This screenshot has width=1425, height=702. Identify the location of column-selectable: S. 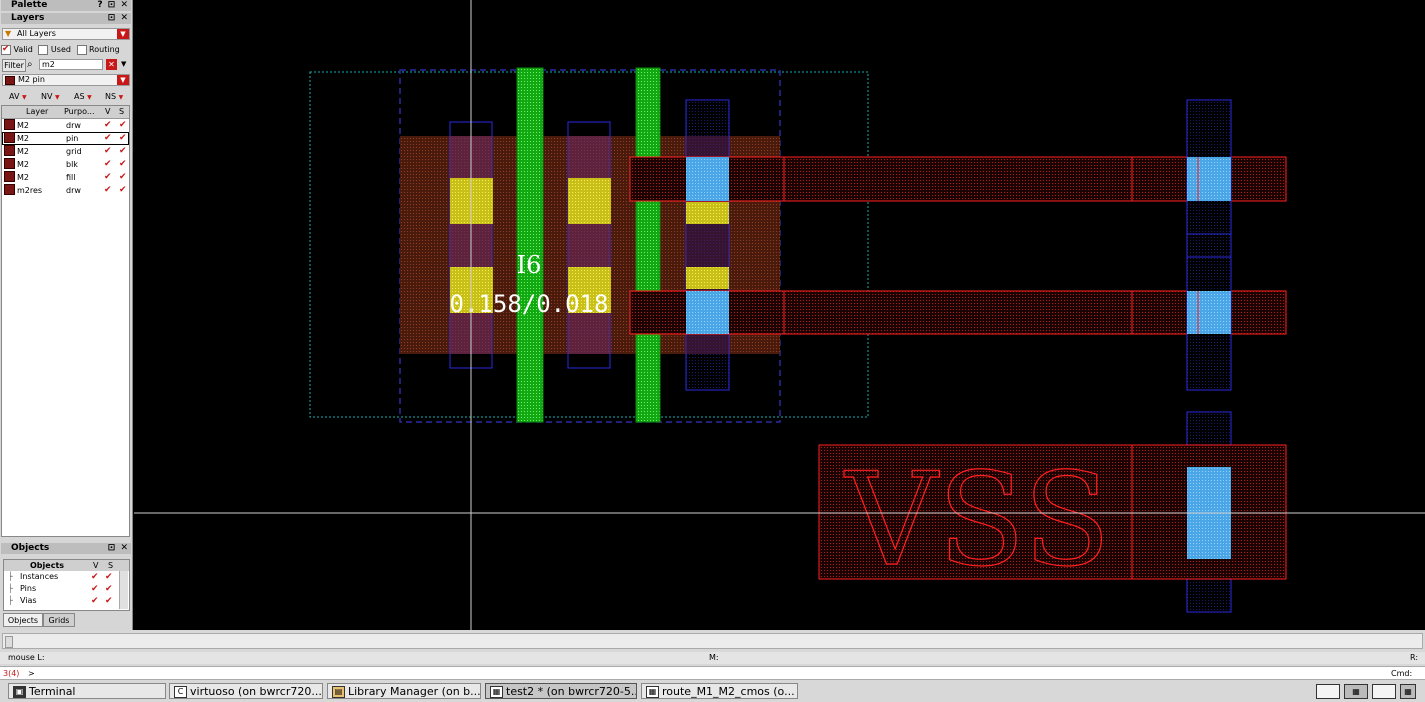
(121, 112).